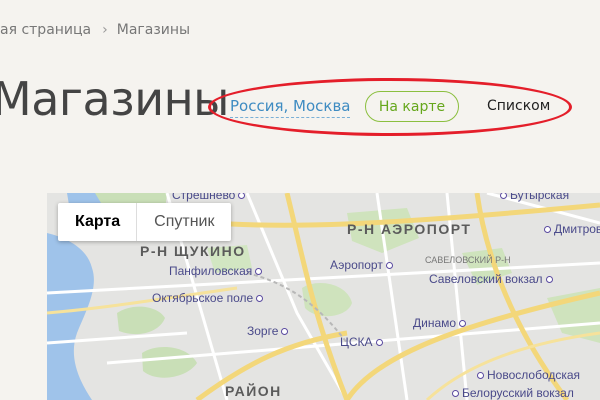  Describe the element at coordinates (184, 222) in the screenshot. I see `map-type-satellite-button: Спутник` at that location.